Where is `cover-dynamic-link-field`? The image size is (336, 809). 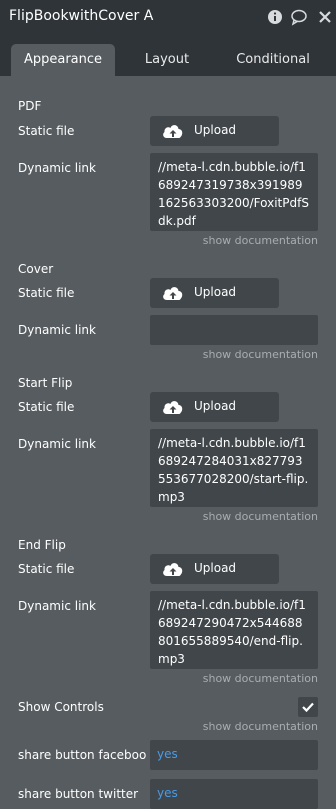 cover-dynamic-link-field is located at coordinates (234, 330).